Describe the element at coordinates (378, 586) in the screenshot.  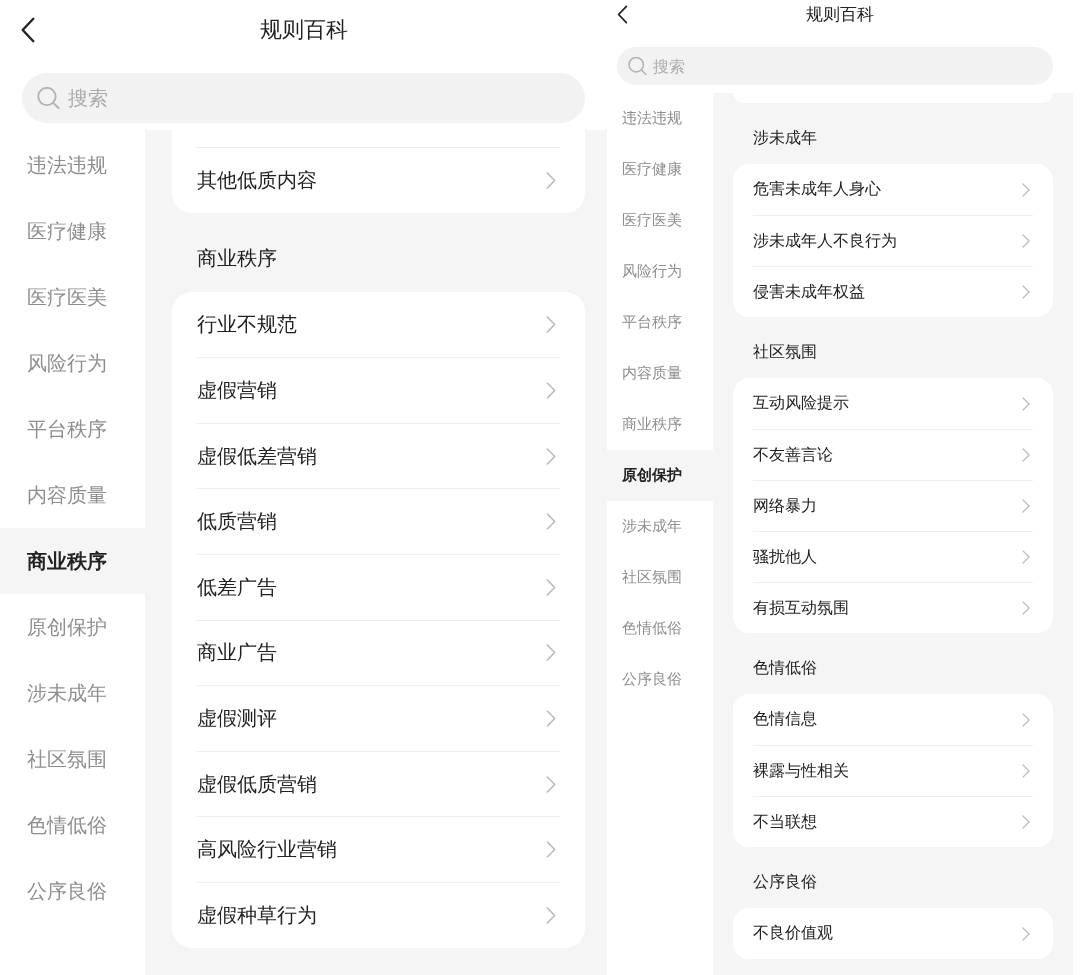
I see `list-item: 低差广告` at that location.